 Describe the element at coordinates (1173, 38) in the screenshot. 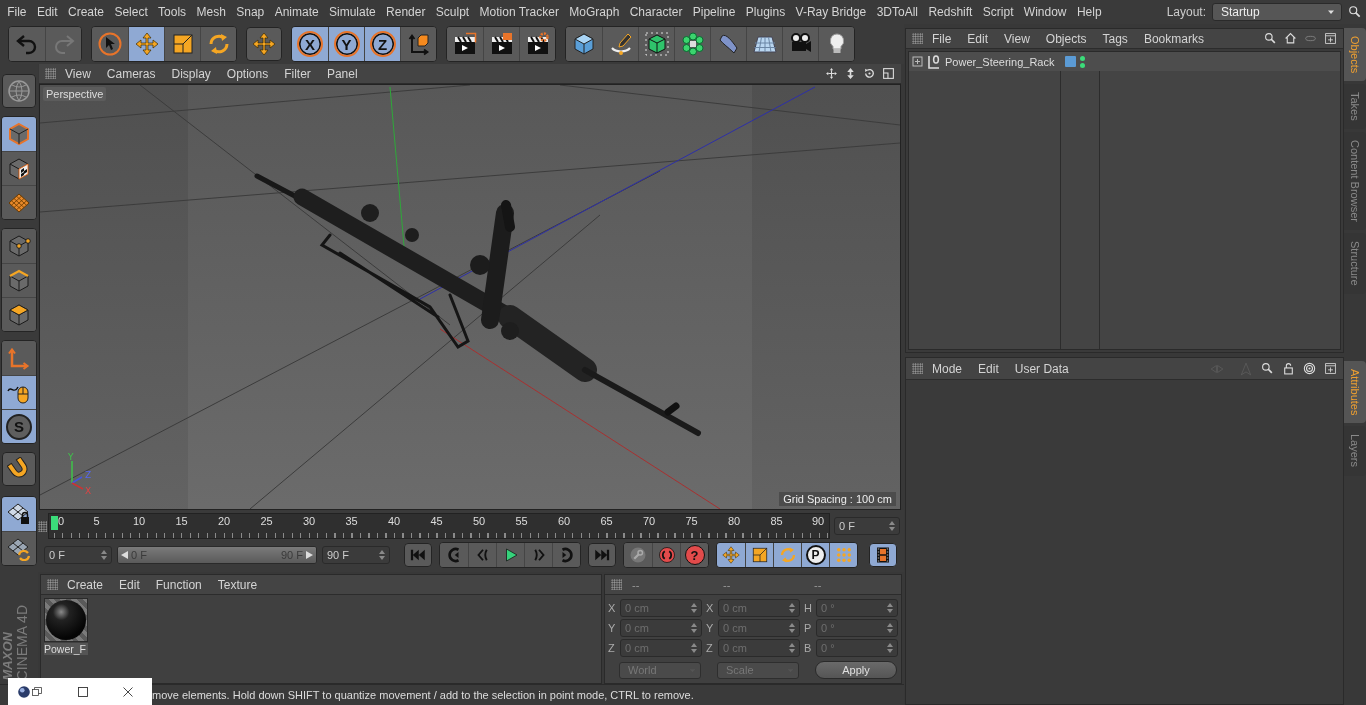

I see `menu-item: Bookmarks` at that location.